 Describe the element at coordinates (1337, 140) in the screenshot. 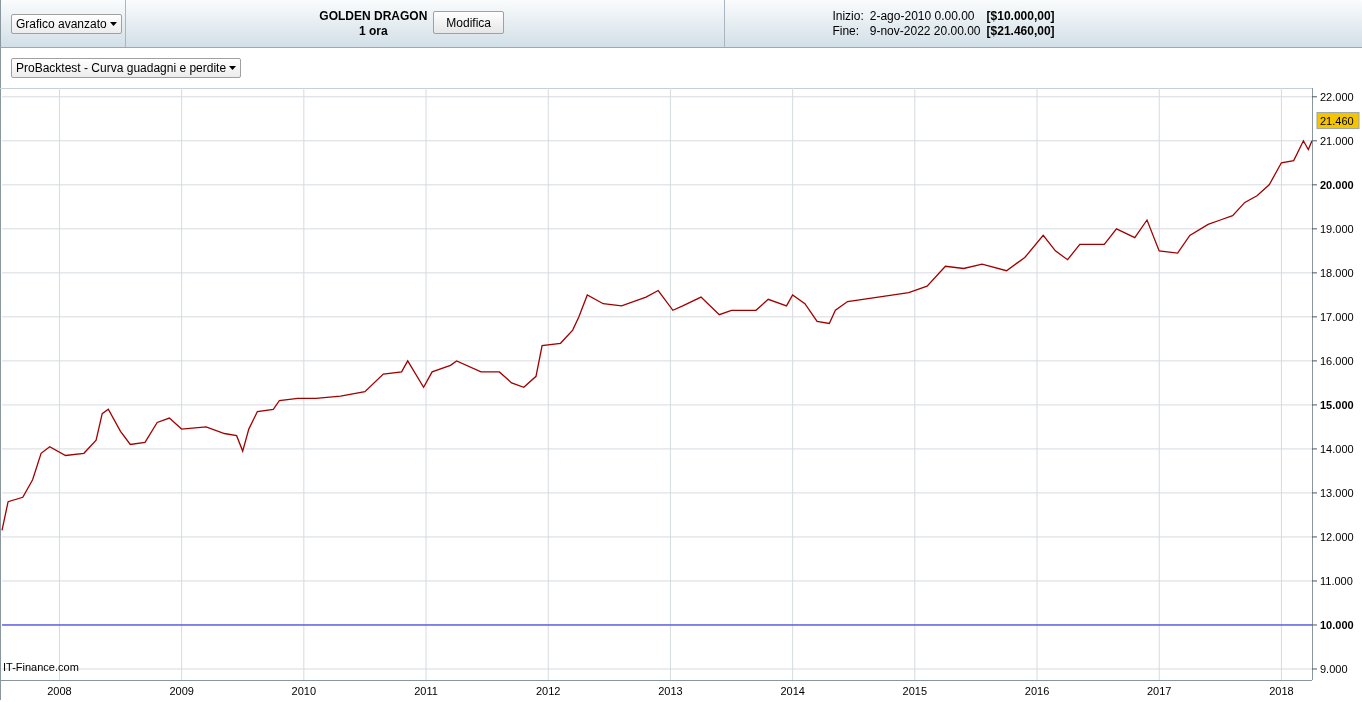

I see `y-axis-label: 21.000` at that location.